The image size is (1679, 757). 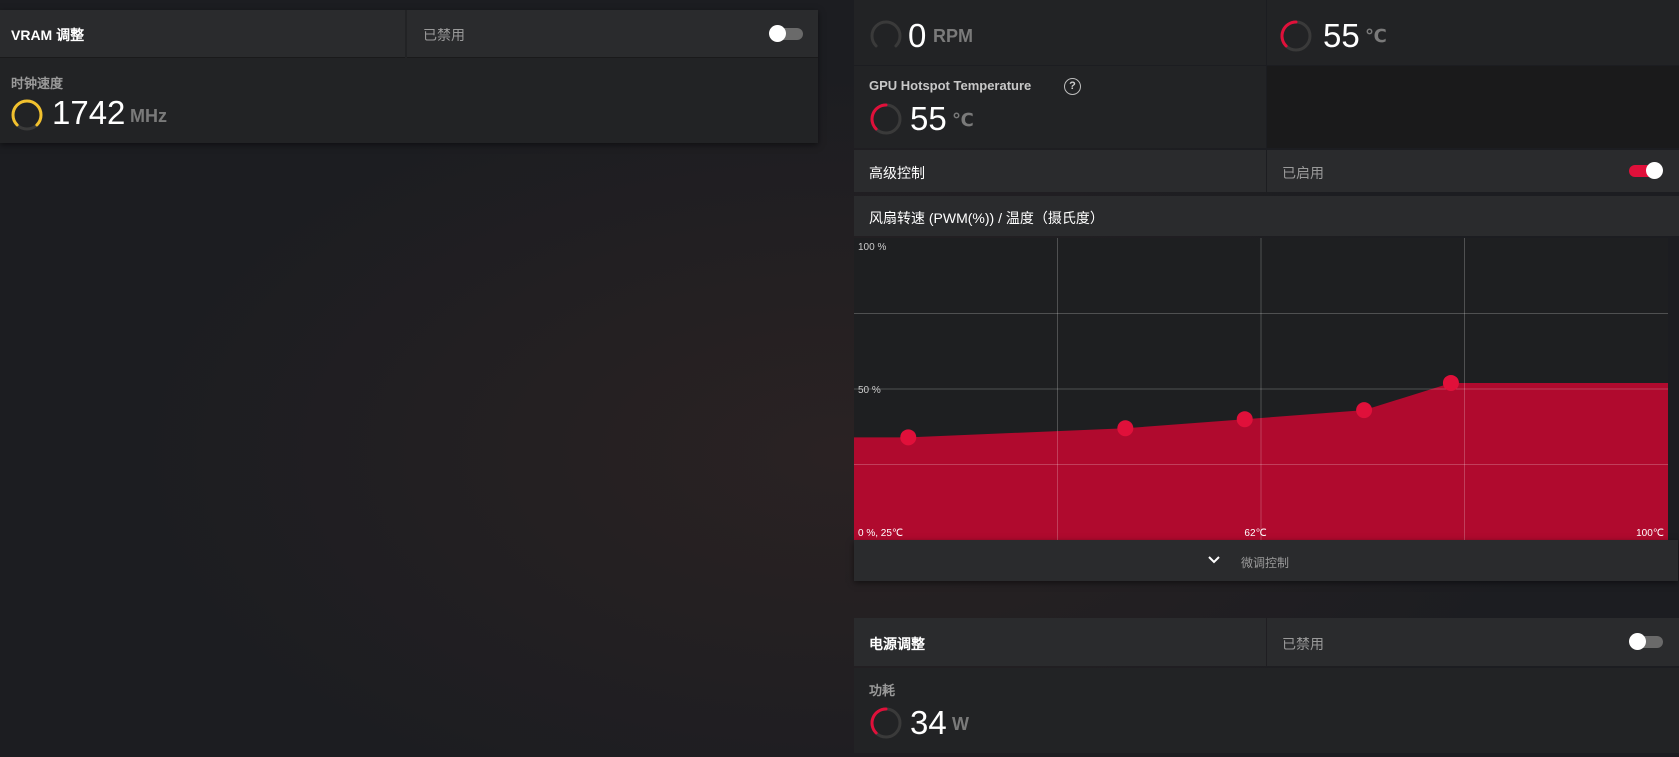 What do you see at coordinates (880, 533) in the screenshot?
I see `x-tick-label: 0 %, 25℃` at bounding box center [880, 533].